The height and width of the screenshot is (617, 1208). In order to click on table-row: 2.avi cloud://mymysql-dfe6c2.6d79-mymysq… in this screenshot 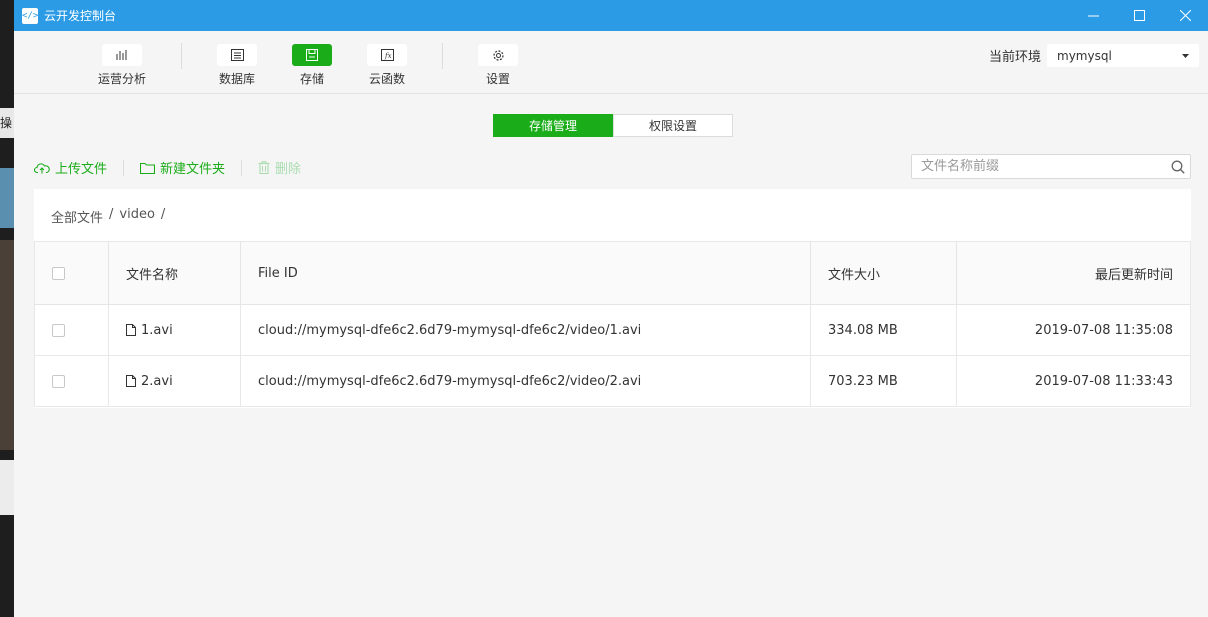, I will do `click(612, 381)`.